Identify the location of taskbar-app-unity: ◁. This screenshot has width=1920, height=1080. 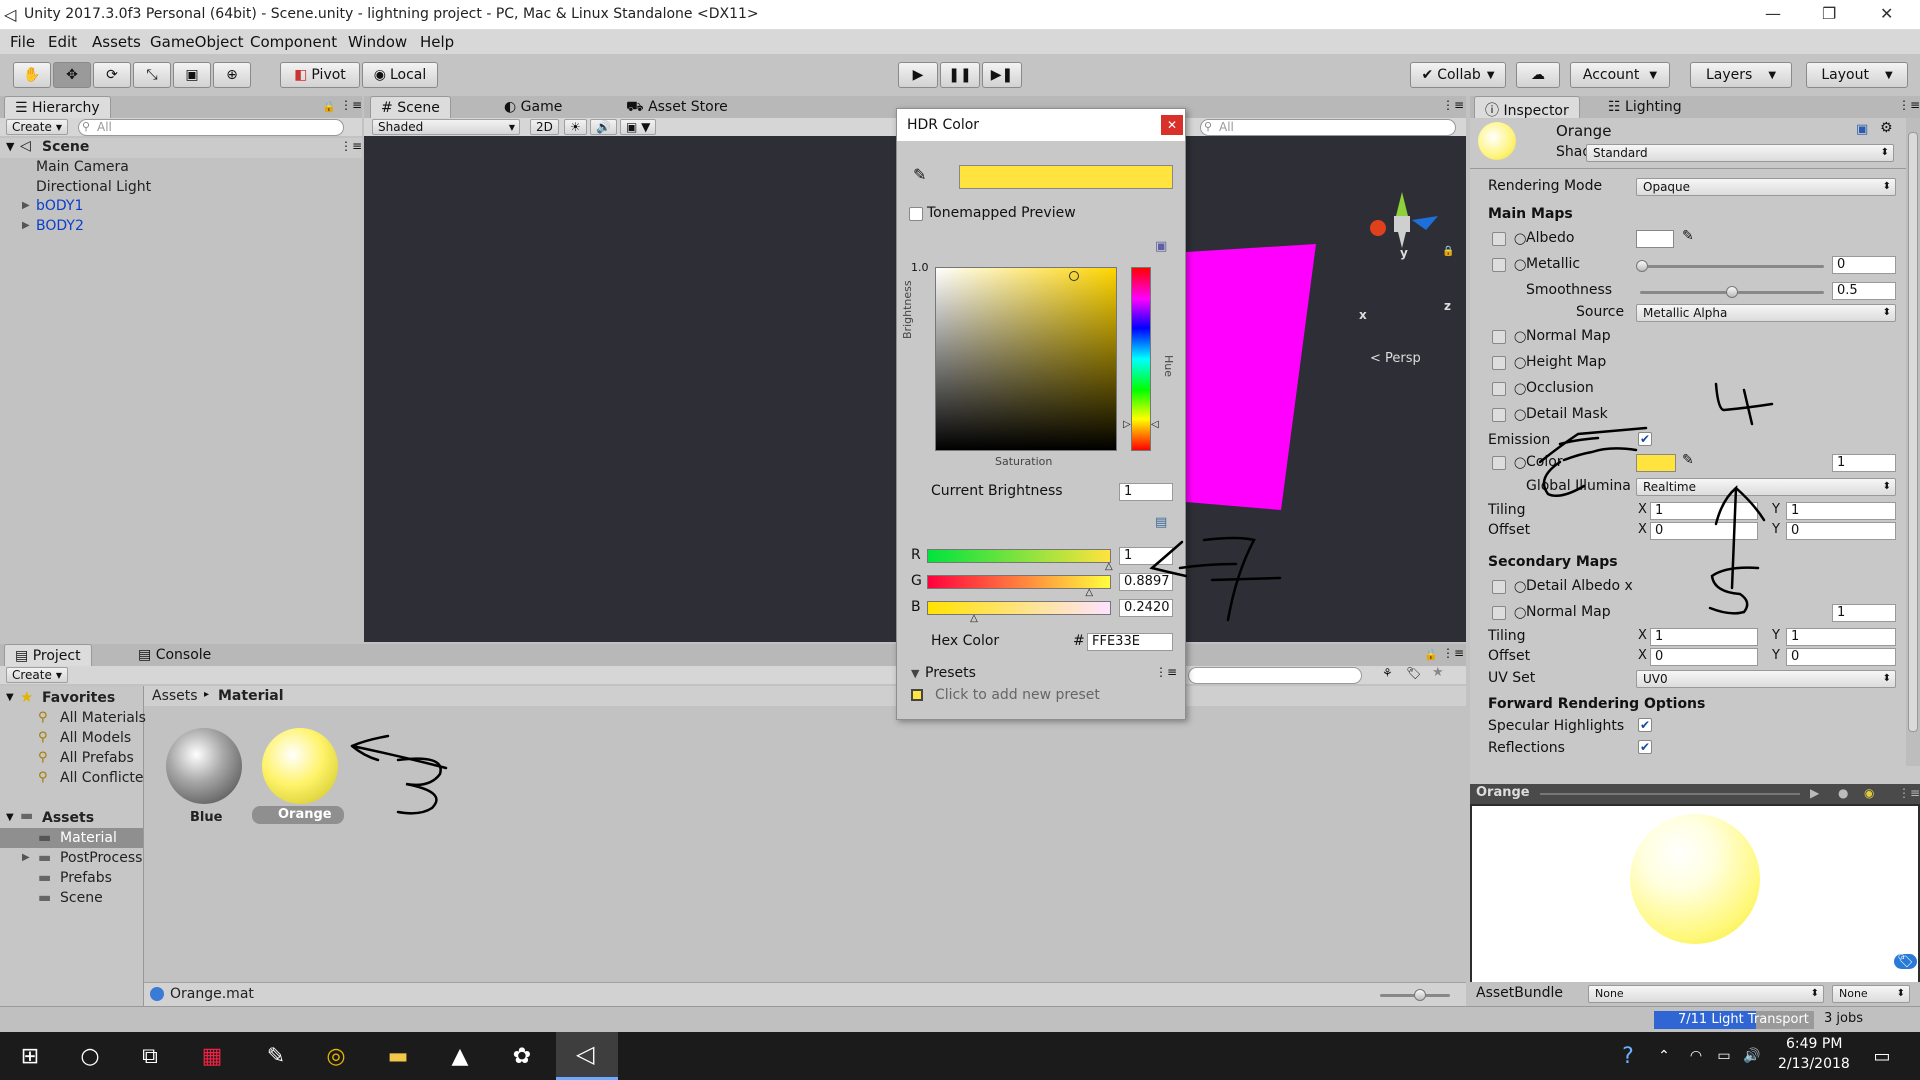
(587, 1056).